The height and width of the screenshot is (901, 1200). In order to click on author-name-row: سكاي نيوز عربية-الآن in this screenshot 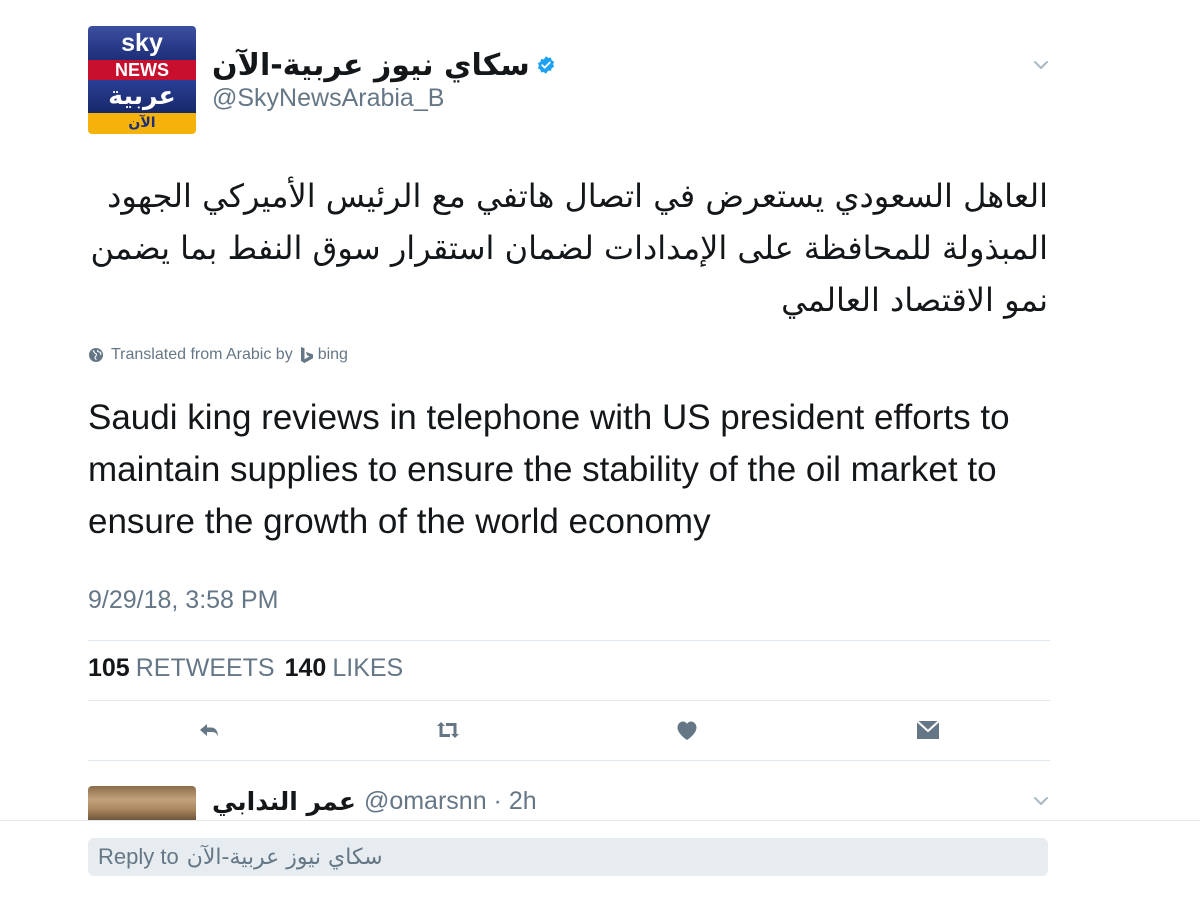, I will do `click(384, 65)`.